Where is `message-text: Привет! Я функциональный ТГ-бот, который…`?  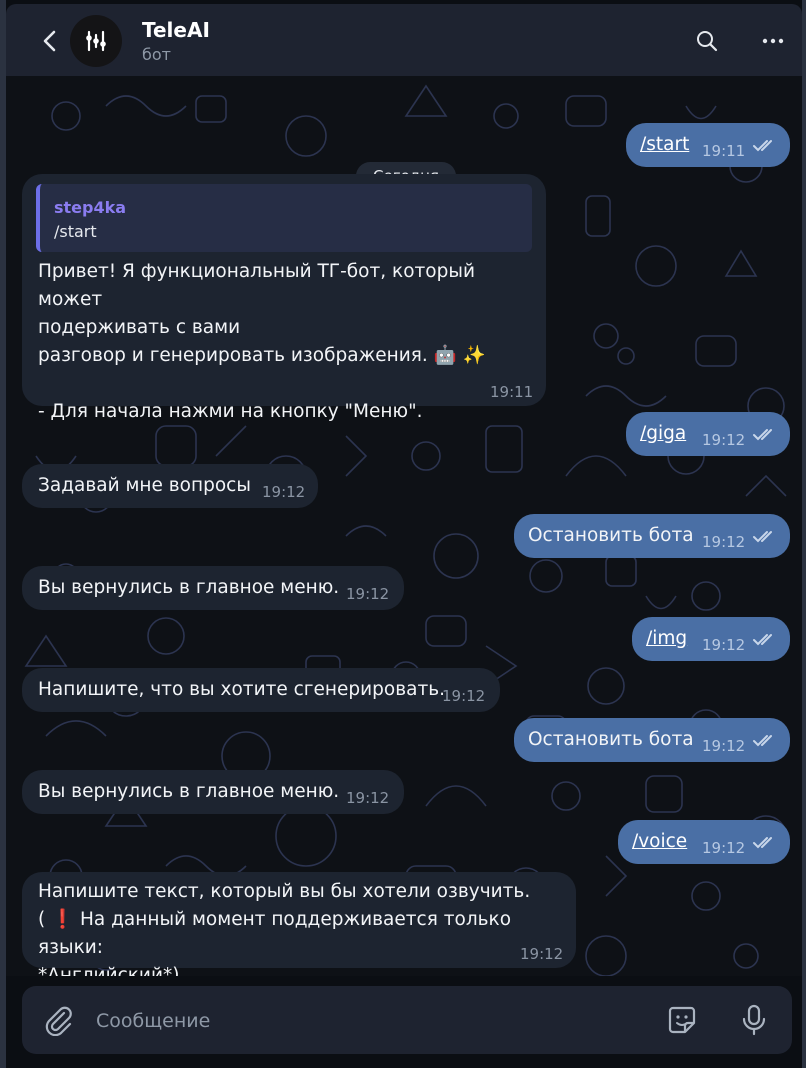 message-text: Привет! Я функциональный ТГ-бот, который… is located at coordinates (288, 342).